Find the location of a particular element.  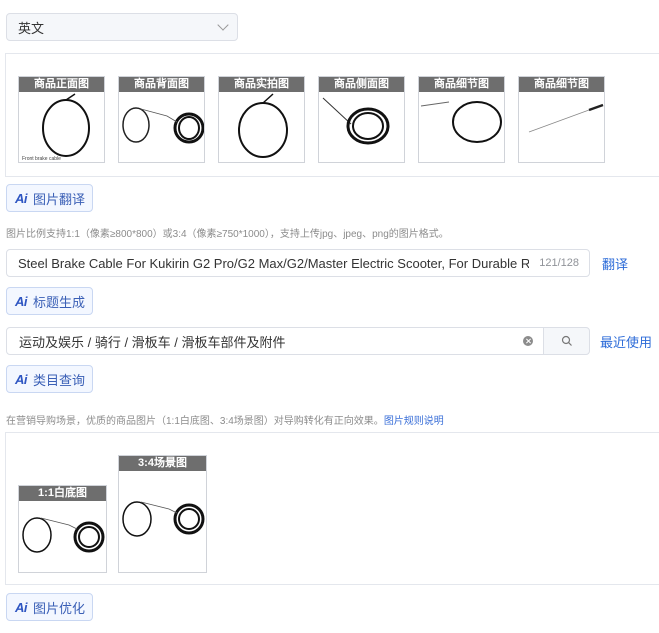

scene-image: 3:4场景图 is located at coordinates (162, 514).